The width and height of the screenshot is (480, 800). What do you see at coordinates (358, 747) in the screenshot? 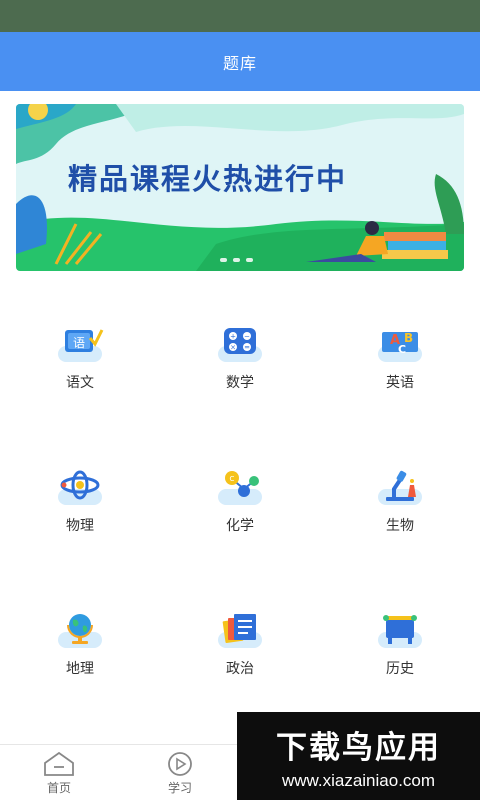
I see `watermark-logo: 下载鸟应用` at bounding box center [358, 747].